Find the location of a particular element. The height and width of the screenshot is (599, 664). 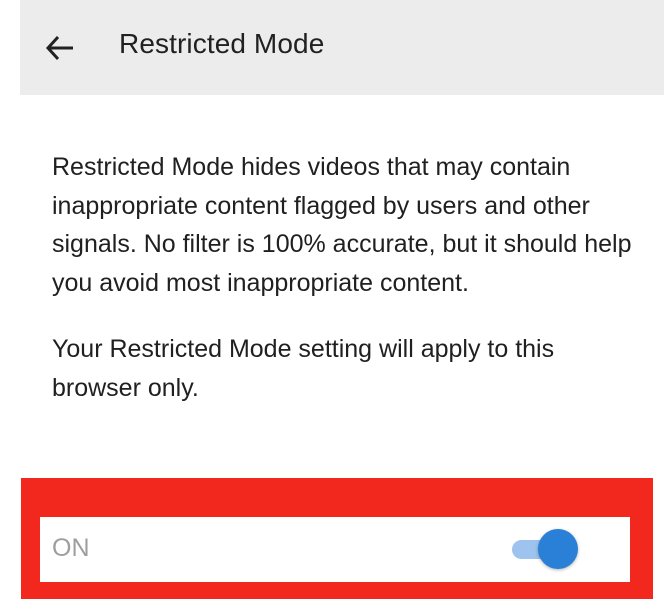

back-button is located at coordinates (60, 48).